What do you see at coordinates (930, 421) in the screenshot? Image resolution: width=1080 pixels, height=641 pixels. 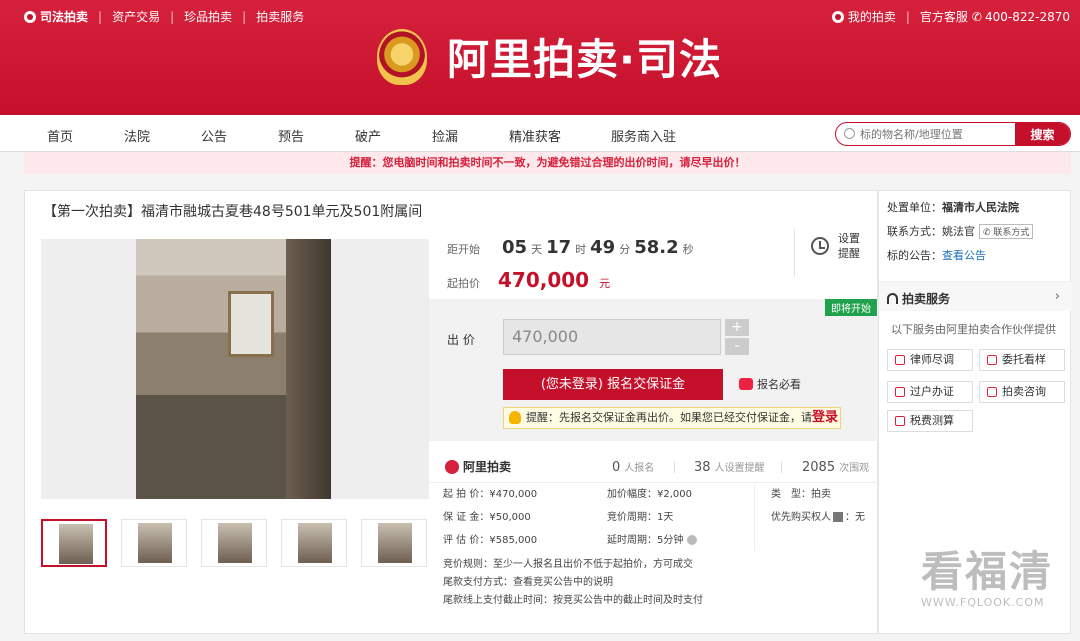 I see `service-tax: 税费测算` at bounding box center [930, 421].